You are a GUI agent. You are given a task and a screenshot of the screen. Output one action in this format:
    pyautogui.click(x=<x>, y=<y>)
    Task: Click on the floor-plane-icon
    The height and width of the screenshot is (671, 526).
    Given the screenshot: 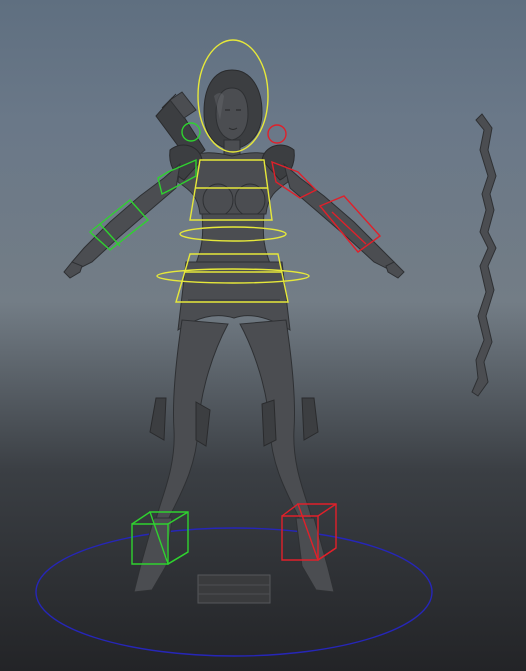 What is the action you would take?
    pyautogui.click(x=234, y=589)
    